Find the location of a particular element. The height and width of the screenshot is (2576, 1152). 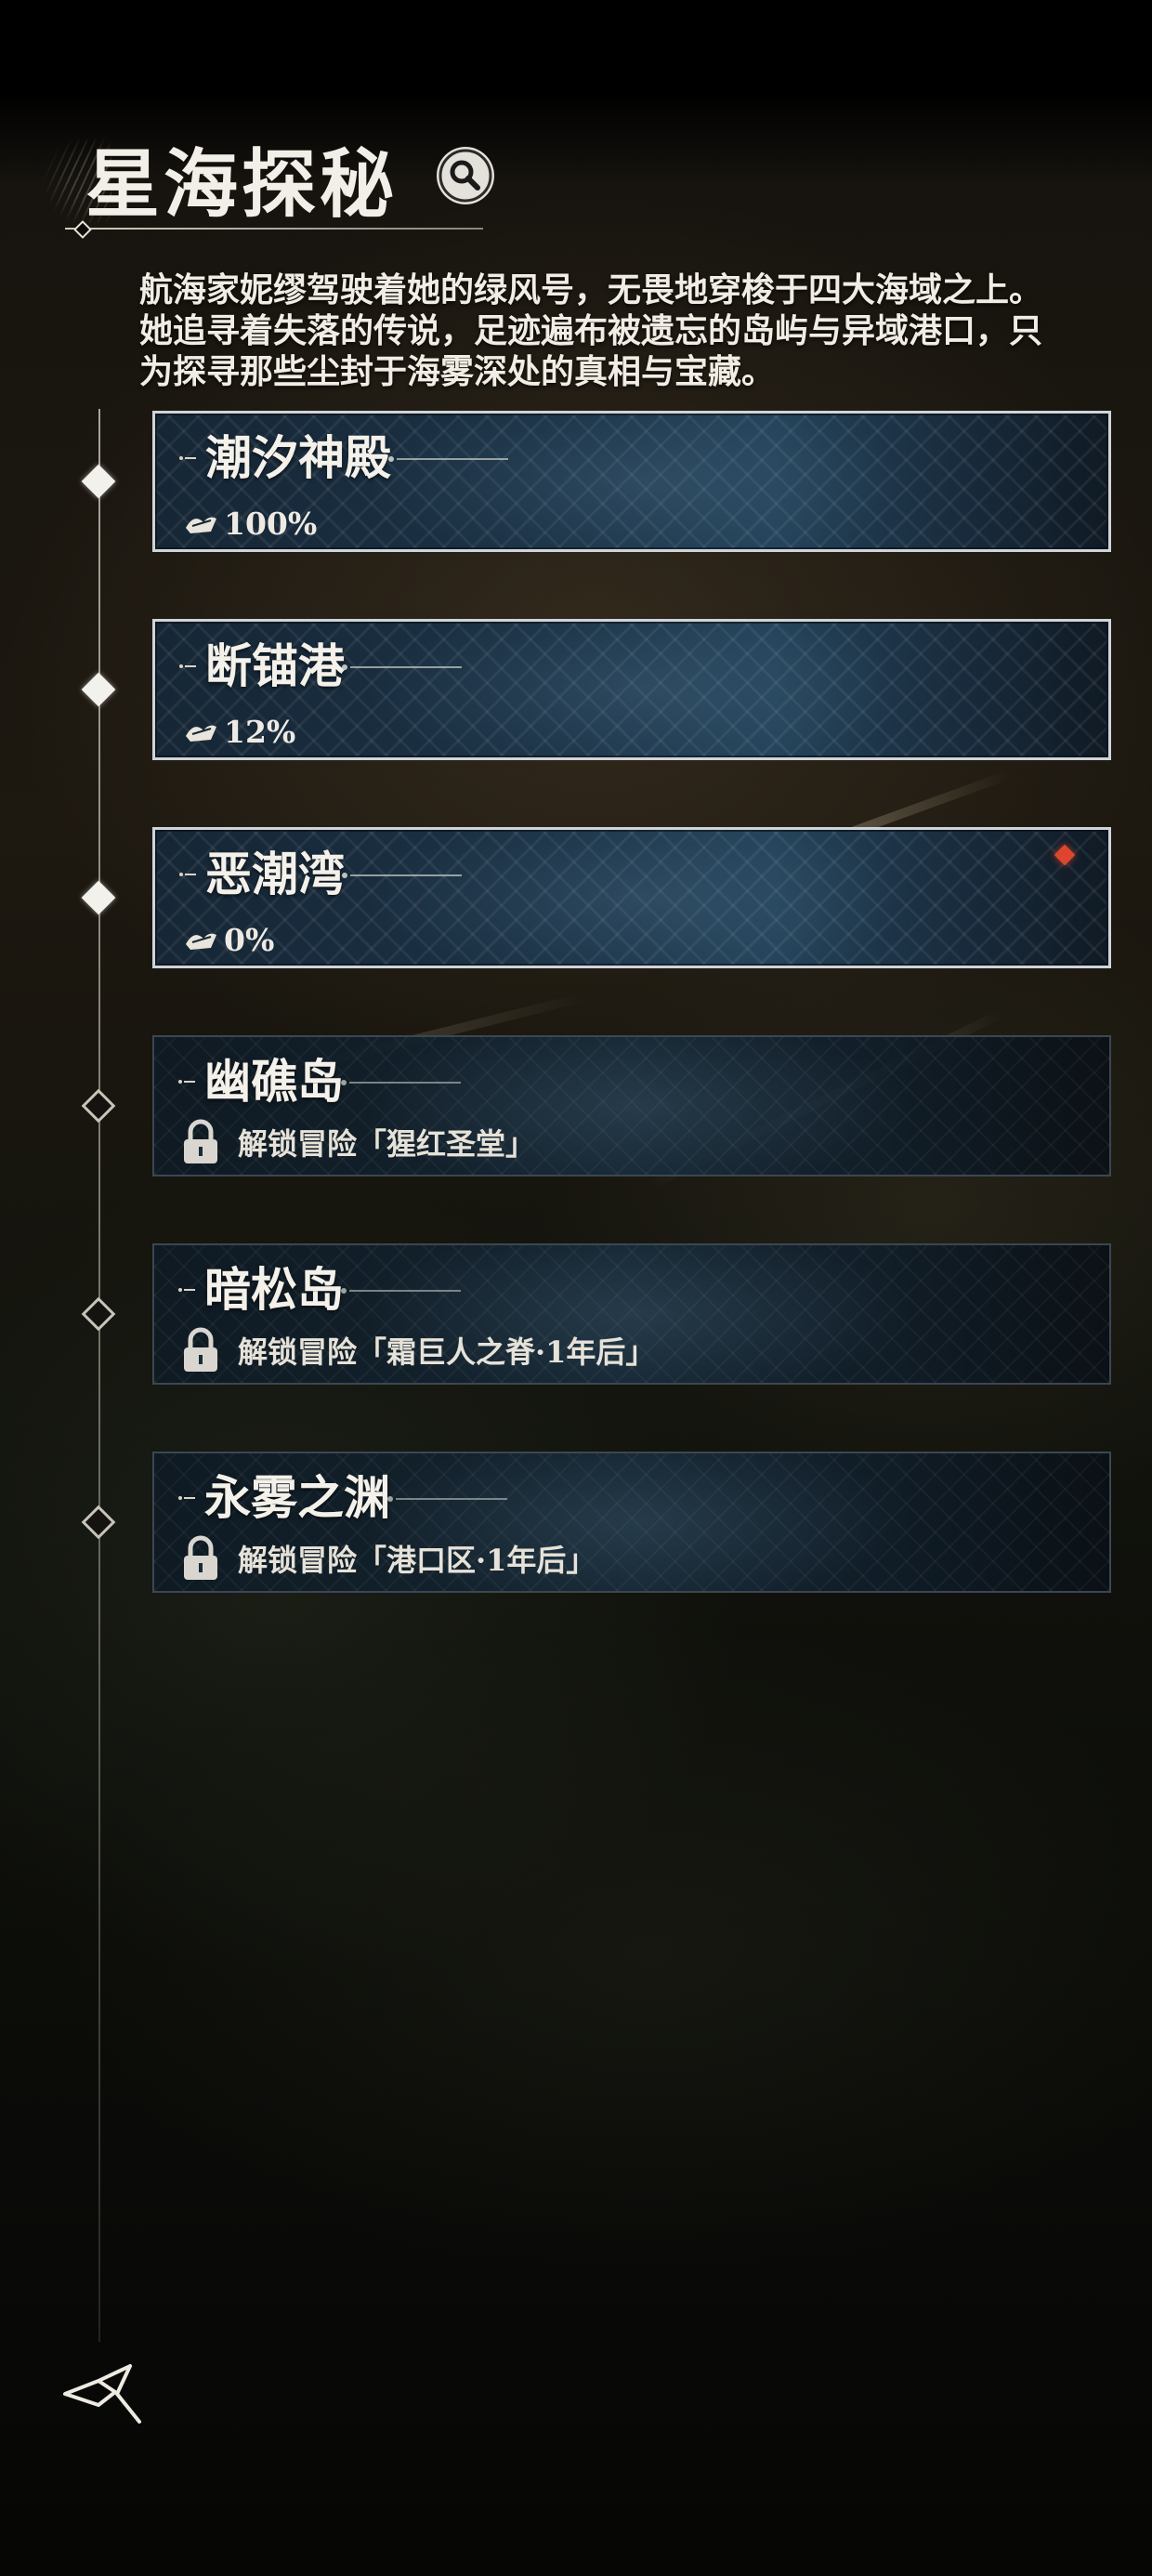

region-card-dark-pine-island: 暗松岛 解锁冒险「霜巨人之脊·1年后」 is located at coordinates (631, 1314).